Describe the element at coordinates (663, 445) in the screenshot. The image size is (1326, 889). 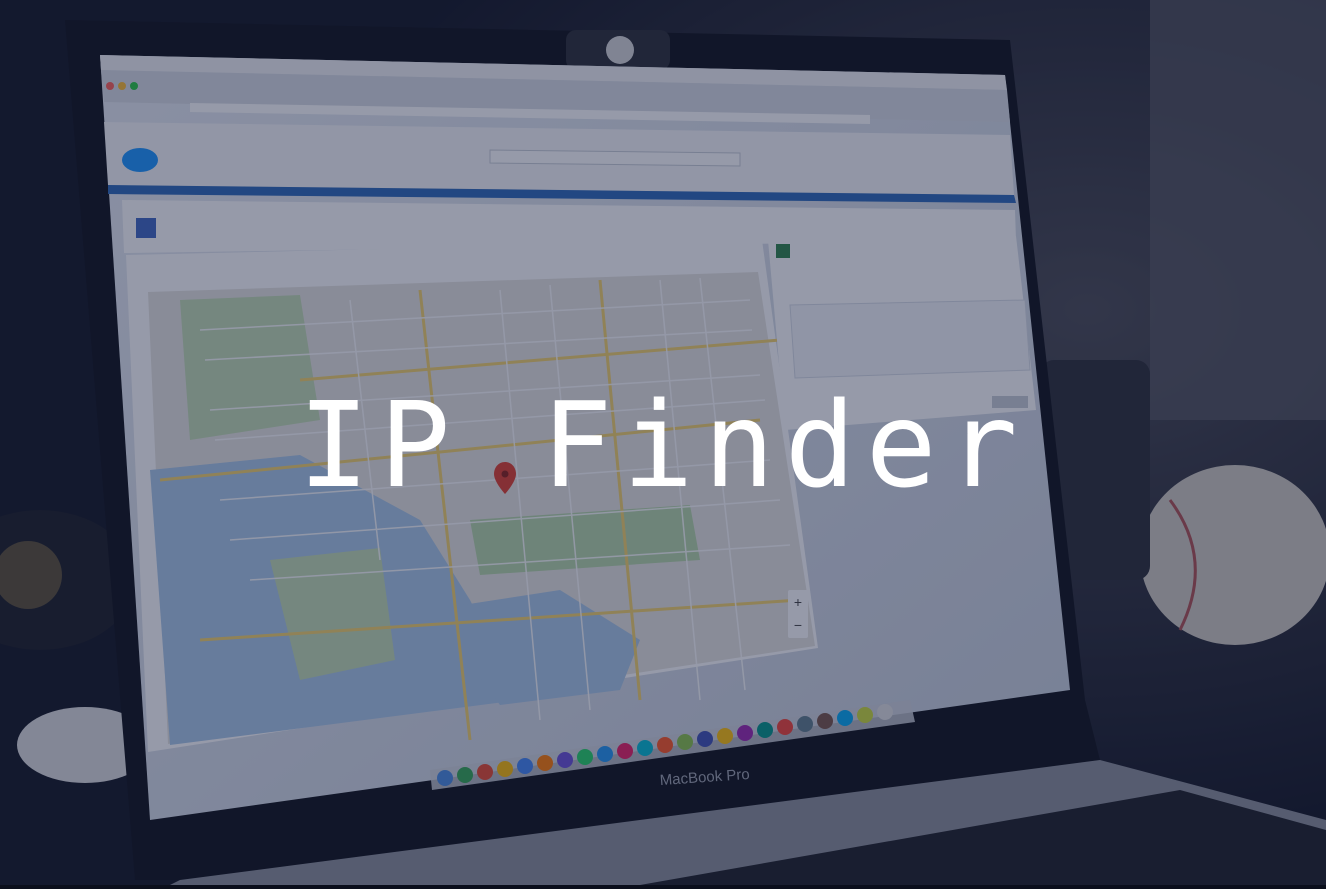
I see `hero-title: IP Finder` at that location.